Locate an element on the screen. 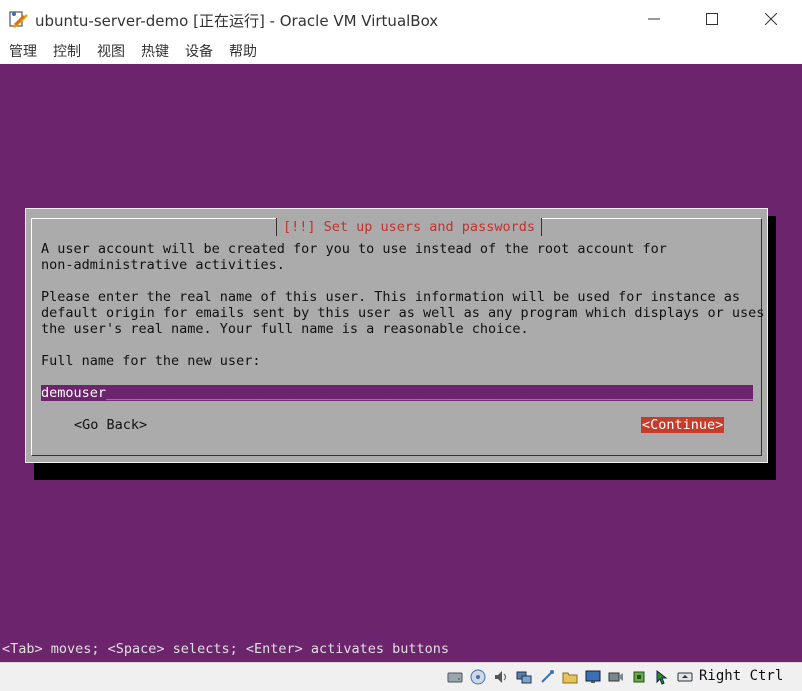 This screenshot has height=691, width=802. shared-folders-icon is located at coordinates (570, 677).